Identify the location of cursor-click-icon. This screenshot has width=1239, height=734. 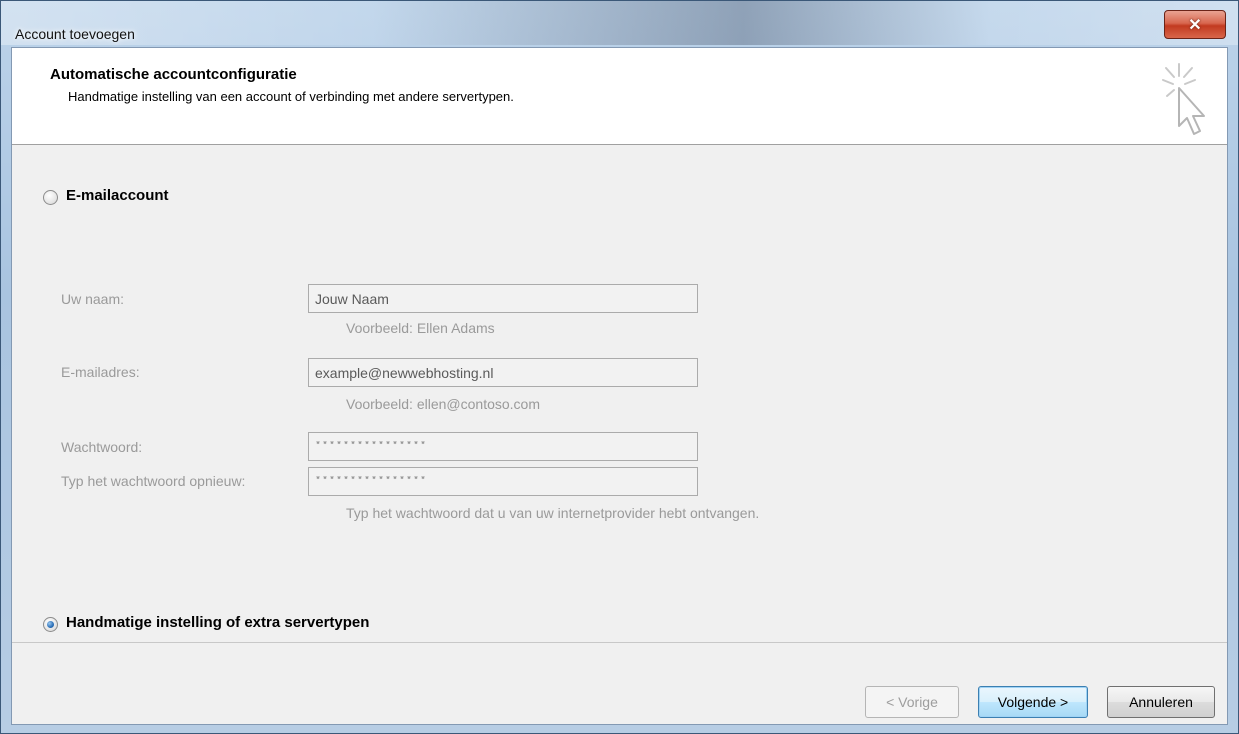
(1183, 99).